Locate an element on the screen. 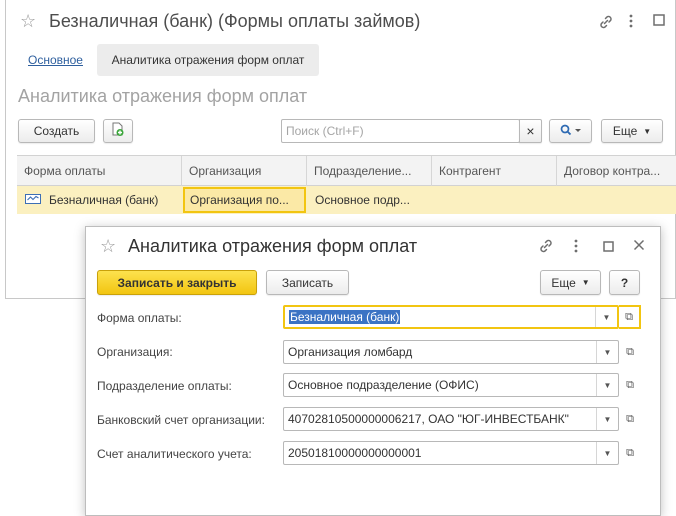 The height and width of the screenshot is (516, 676). save-and-close-button: Записать и закрыть is located at coordinates (177, 282).